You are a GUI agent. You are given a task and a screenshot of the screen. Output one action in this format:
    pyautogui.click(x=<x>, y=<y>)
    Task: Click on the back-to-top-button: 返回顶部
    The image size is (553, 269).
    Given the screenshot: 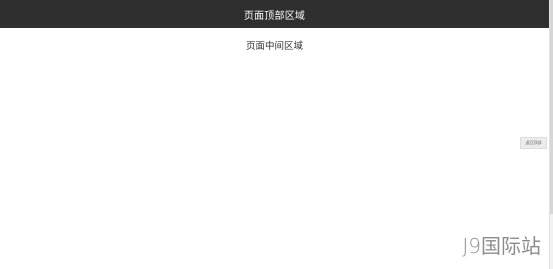 What is the action you would take?
    pyautogui.click(x=533, y=143)
    